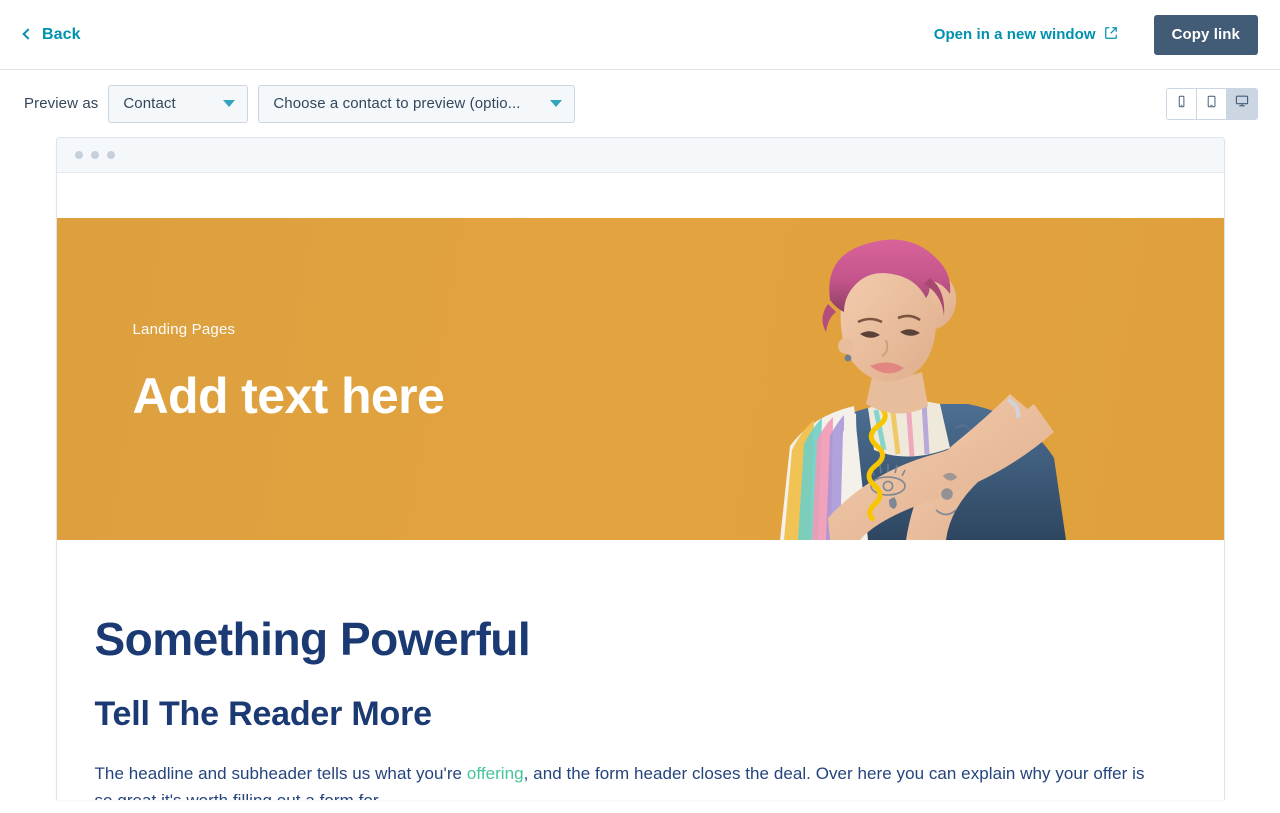 Image resolution: width=1280 pixels, height=813 pixels. Describe the element at coordinates (263, 713) in the screenshot. I see `page-subheading: Tell The Reader More` at that location.